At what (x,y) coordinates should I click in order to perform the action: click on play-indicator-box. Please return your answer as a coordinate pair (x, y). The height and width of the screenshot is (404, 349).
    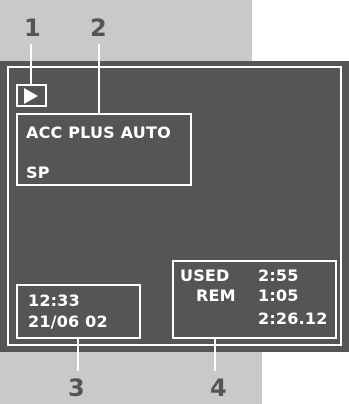
    Looking at the image, I should click on (31, 95).